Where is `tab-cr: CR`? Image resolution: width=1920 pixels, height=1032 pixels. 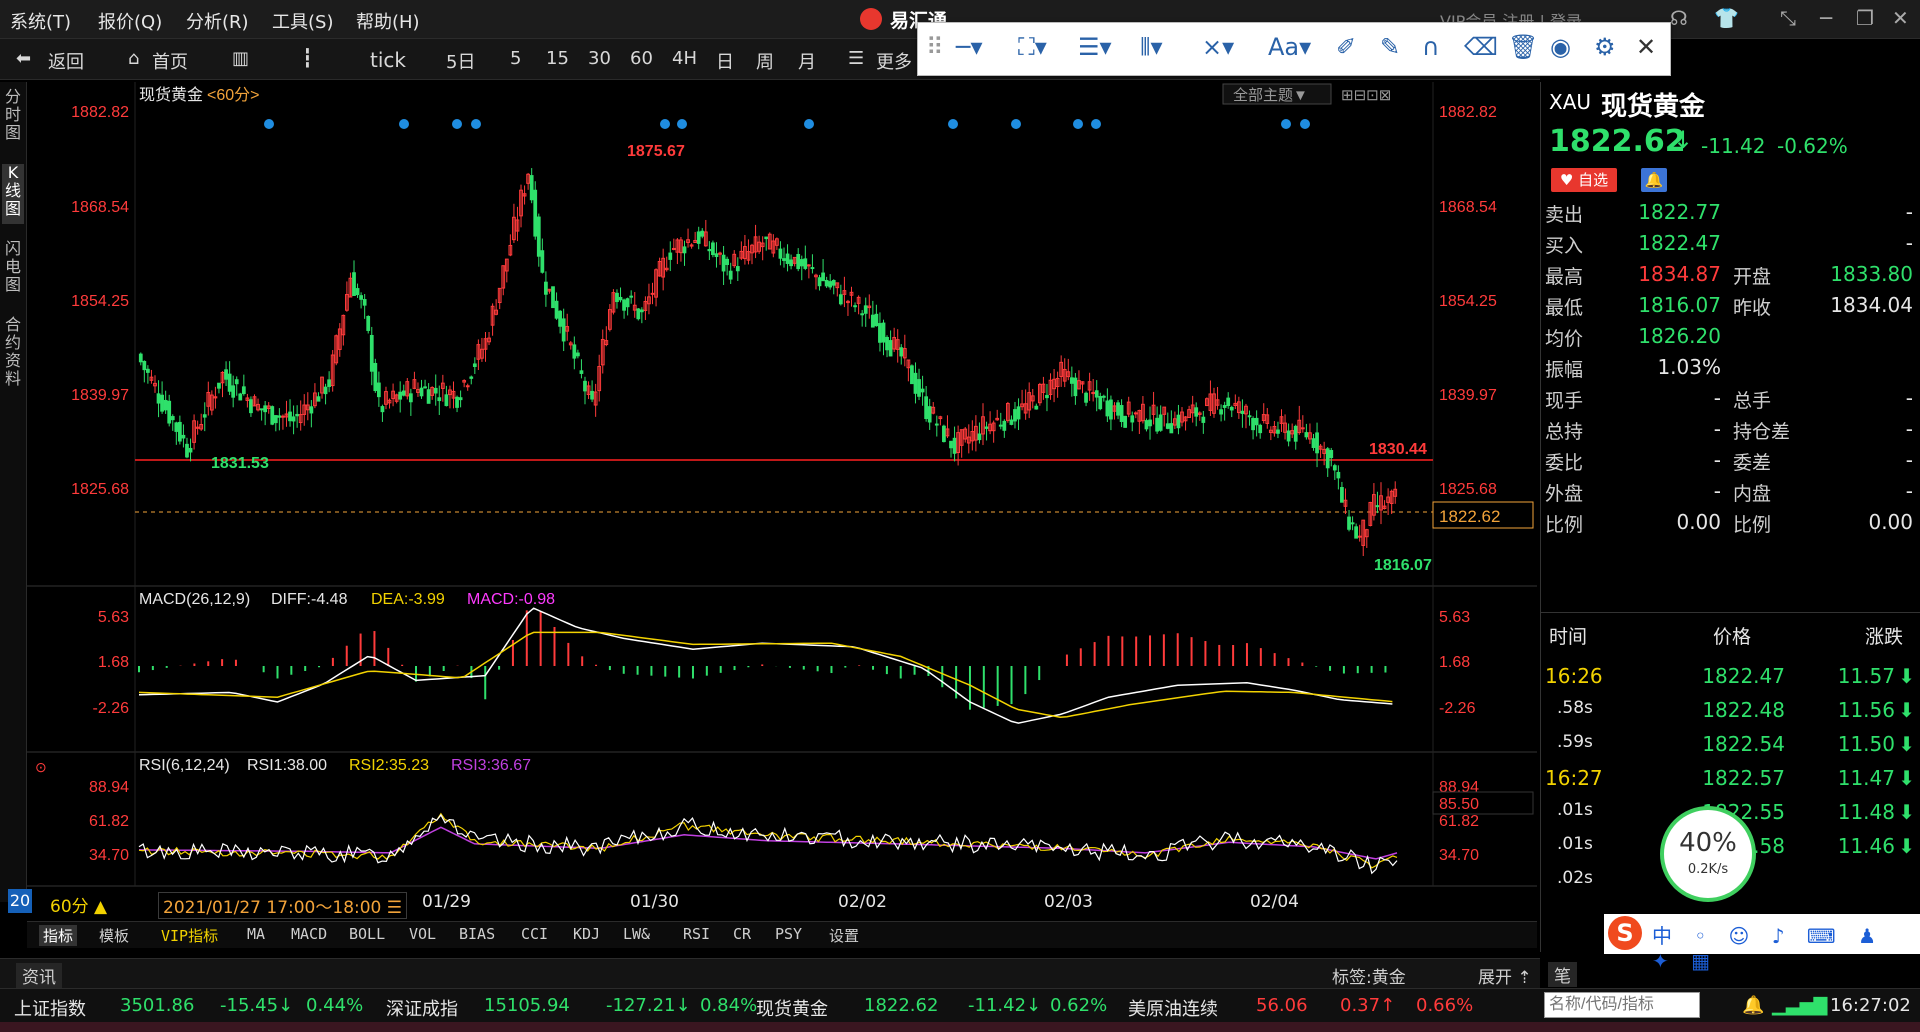 tab-cr: CR is located at coordinates (742, 934).